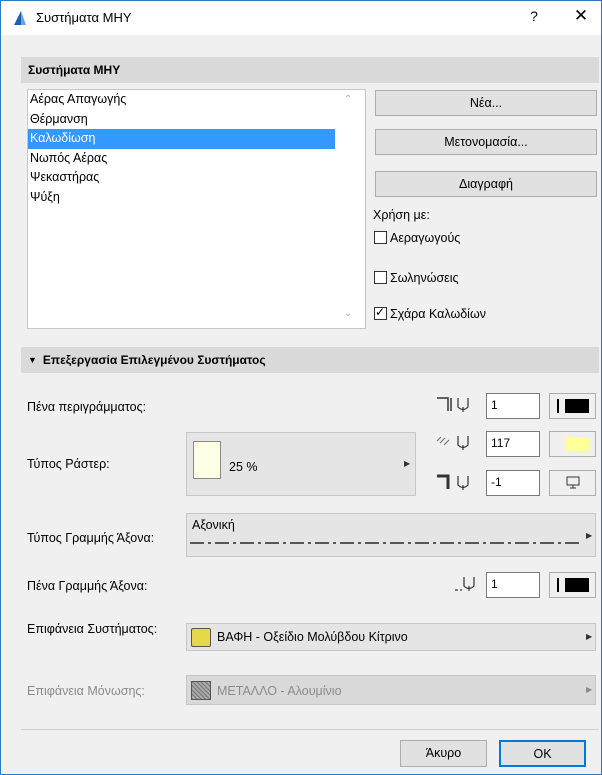 The height and width of the screenshot is (775, 602). I want to click on fill-pen-icon, so click(452, 443).